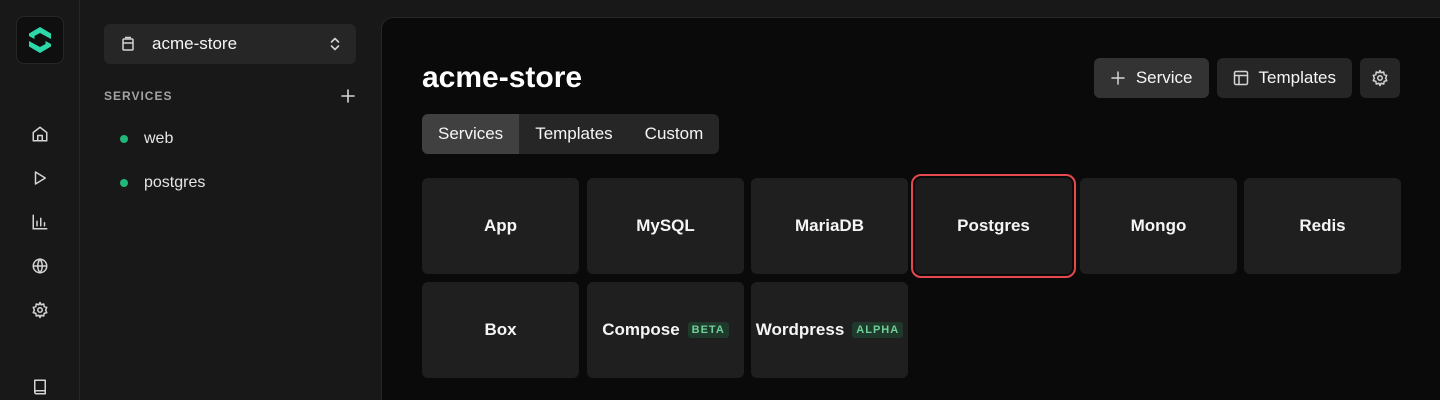 This screenshot has width=1440, height=400. I want to click on page-title: acme-store, so click(502, 77).